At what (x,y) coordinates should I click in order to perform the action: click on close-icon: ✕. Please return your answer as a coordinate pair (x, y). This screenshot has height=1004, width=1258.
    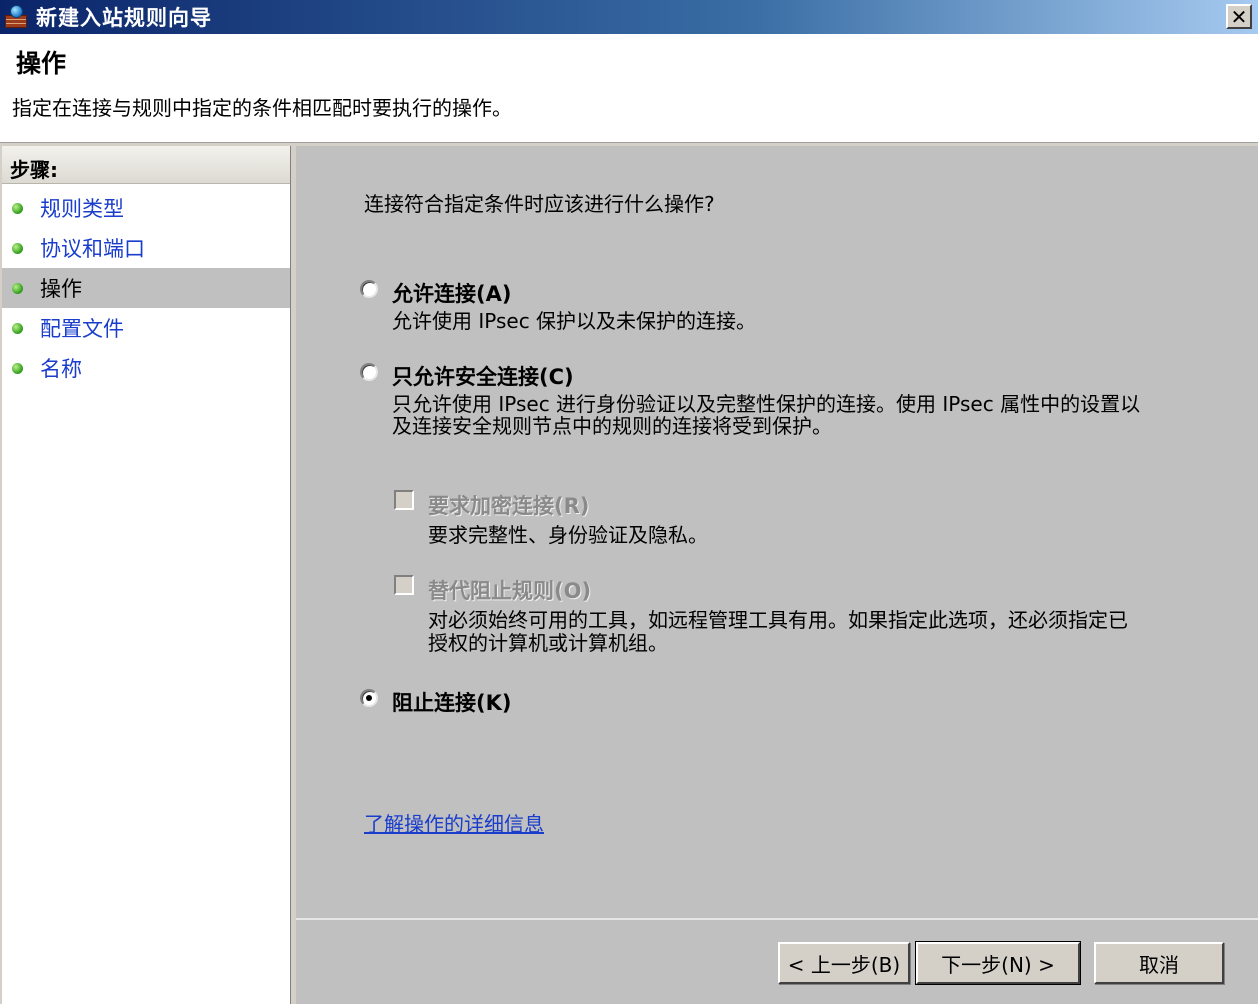
    Looking at the image, I should click on (1239, 16).